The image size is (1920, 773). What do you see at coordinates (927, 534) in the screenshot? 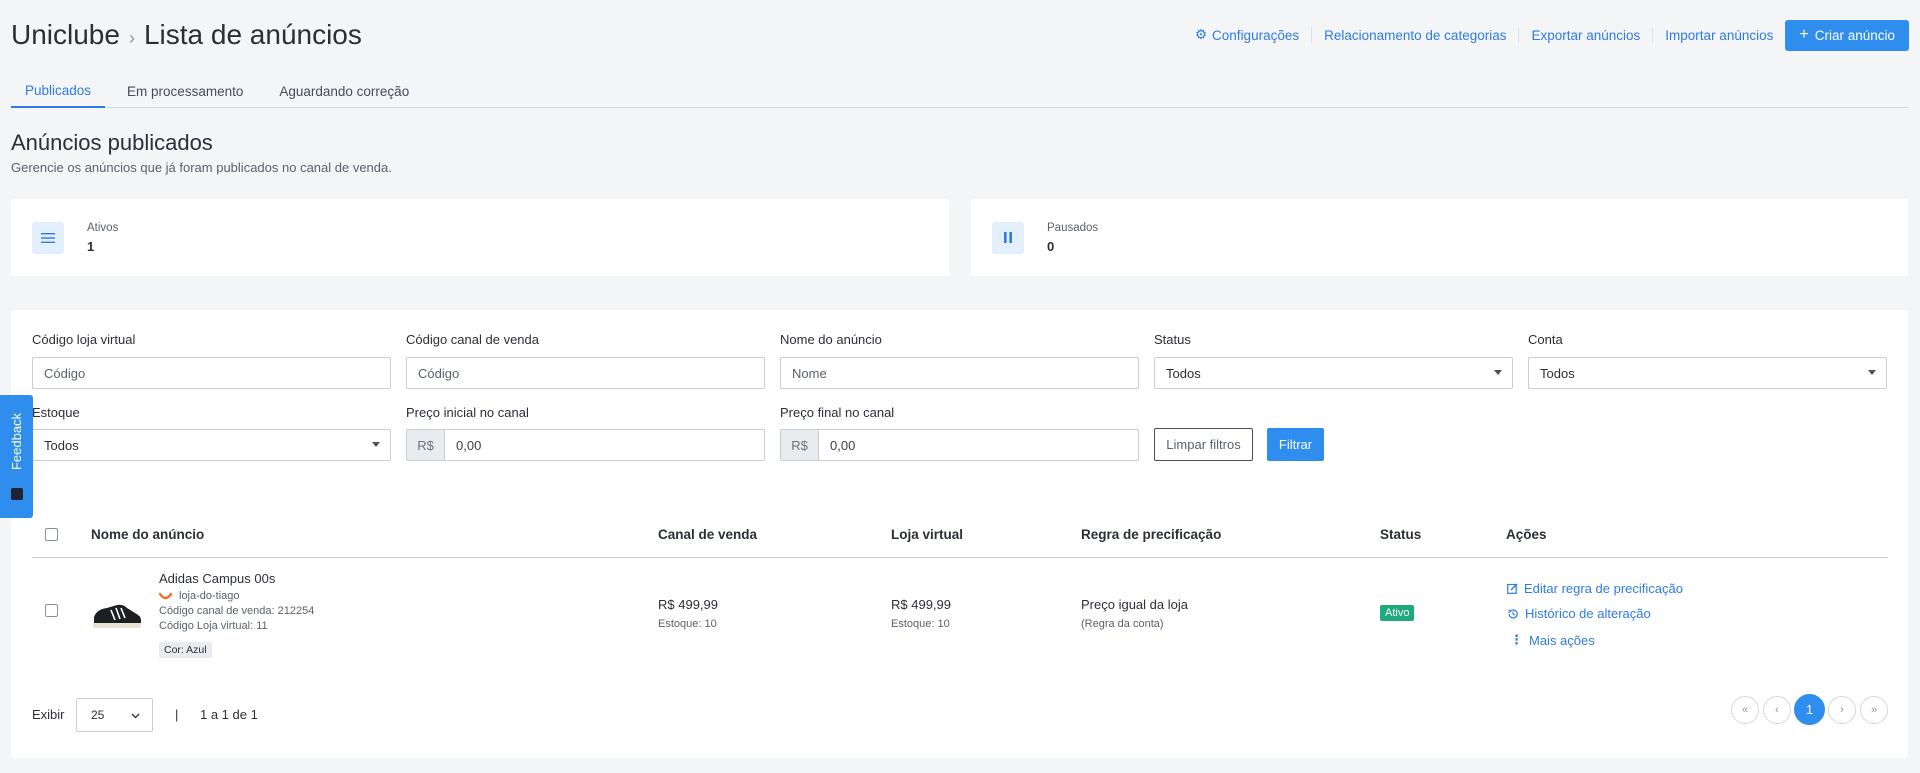
I see `column-header-store: Loja virtual` at bounding box center [927, 534].